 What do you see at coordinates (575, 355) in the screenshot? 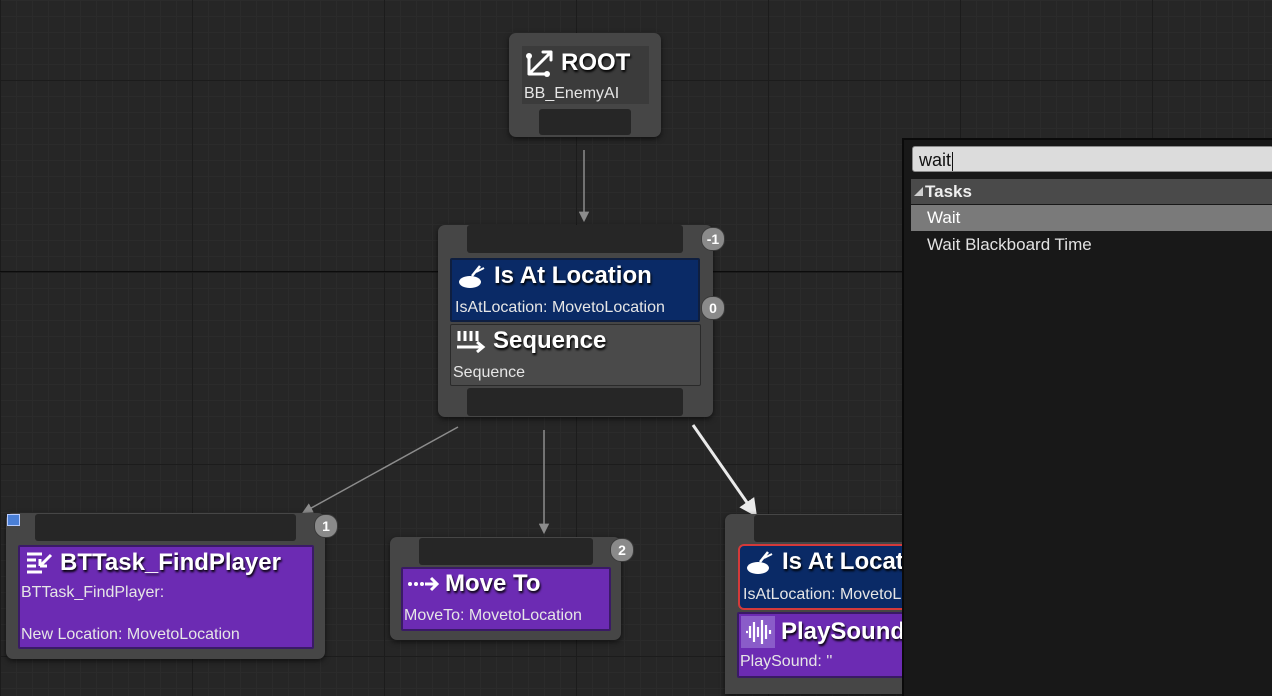
I see `sequence-composite: Sequence Sequence` at bounding box center [575, 355].